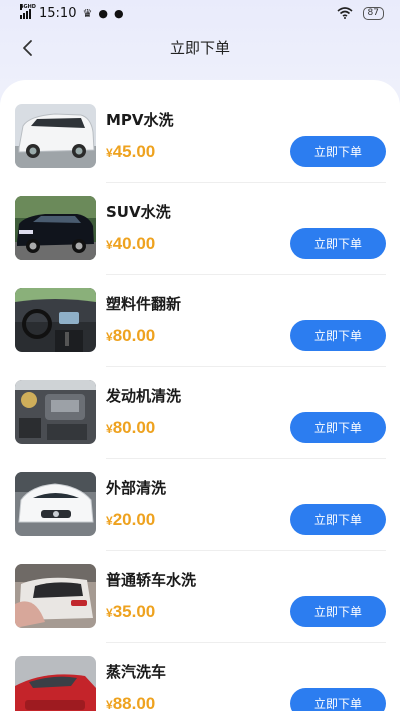  I want to click on service-name: SUV水洗, so click(138, 212).